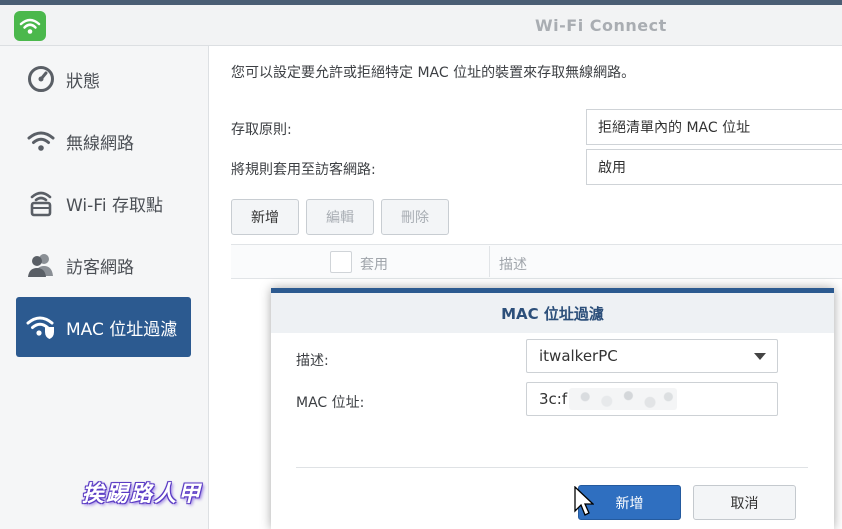 The width and height of the screenshot is (842, 529). What do you see at coordinates (553, 399) in the screenshot?
I see `mac-address-value: 3c:f` at bounding box center [553, 399].